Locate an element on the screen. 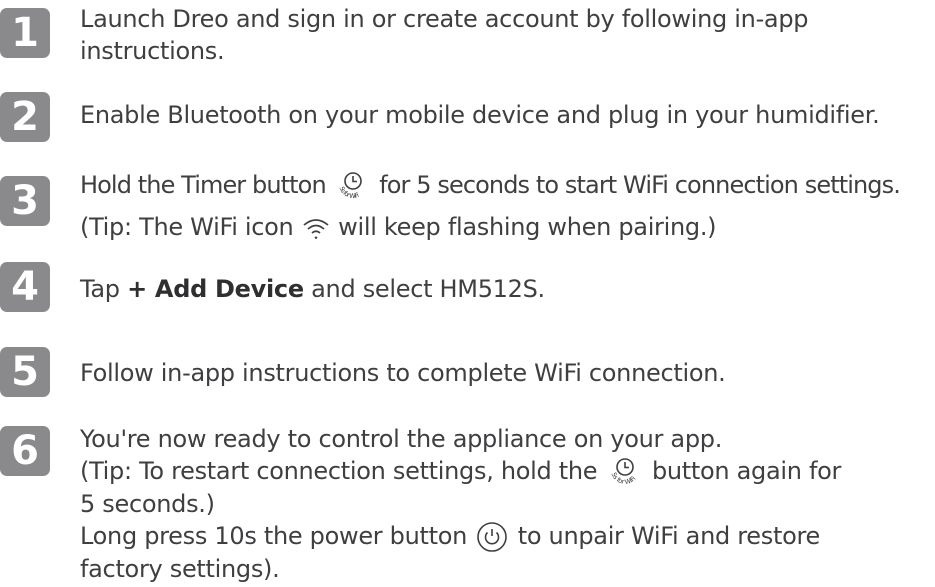 The image size is (935, 587). timer-icon-label: 5s for WiFi is located at coordinates (623, 478).